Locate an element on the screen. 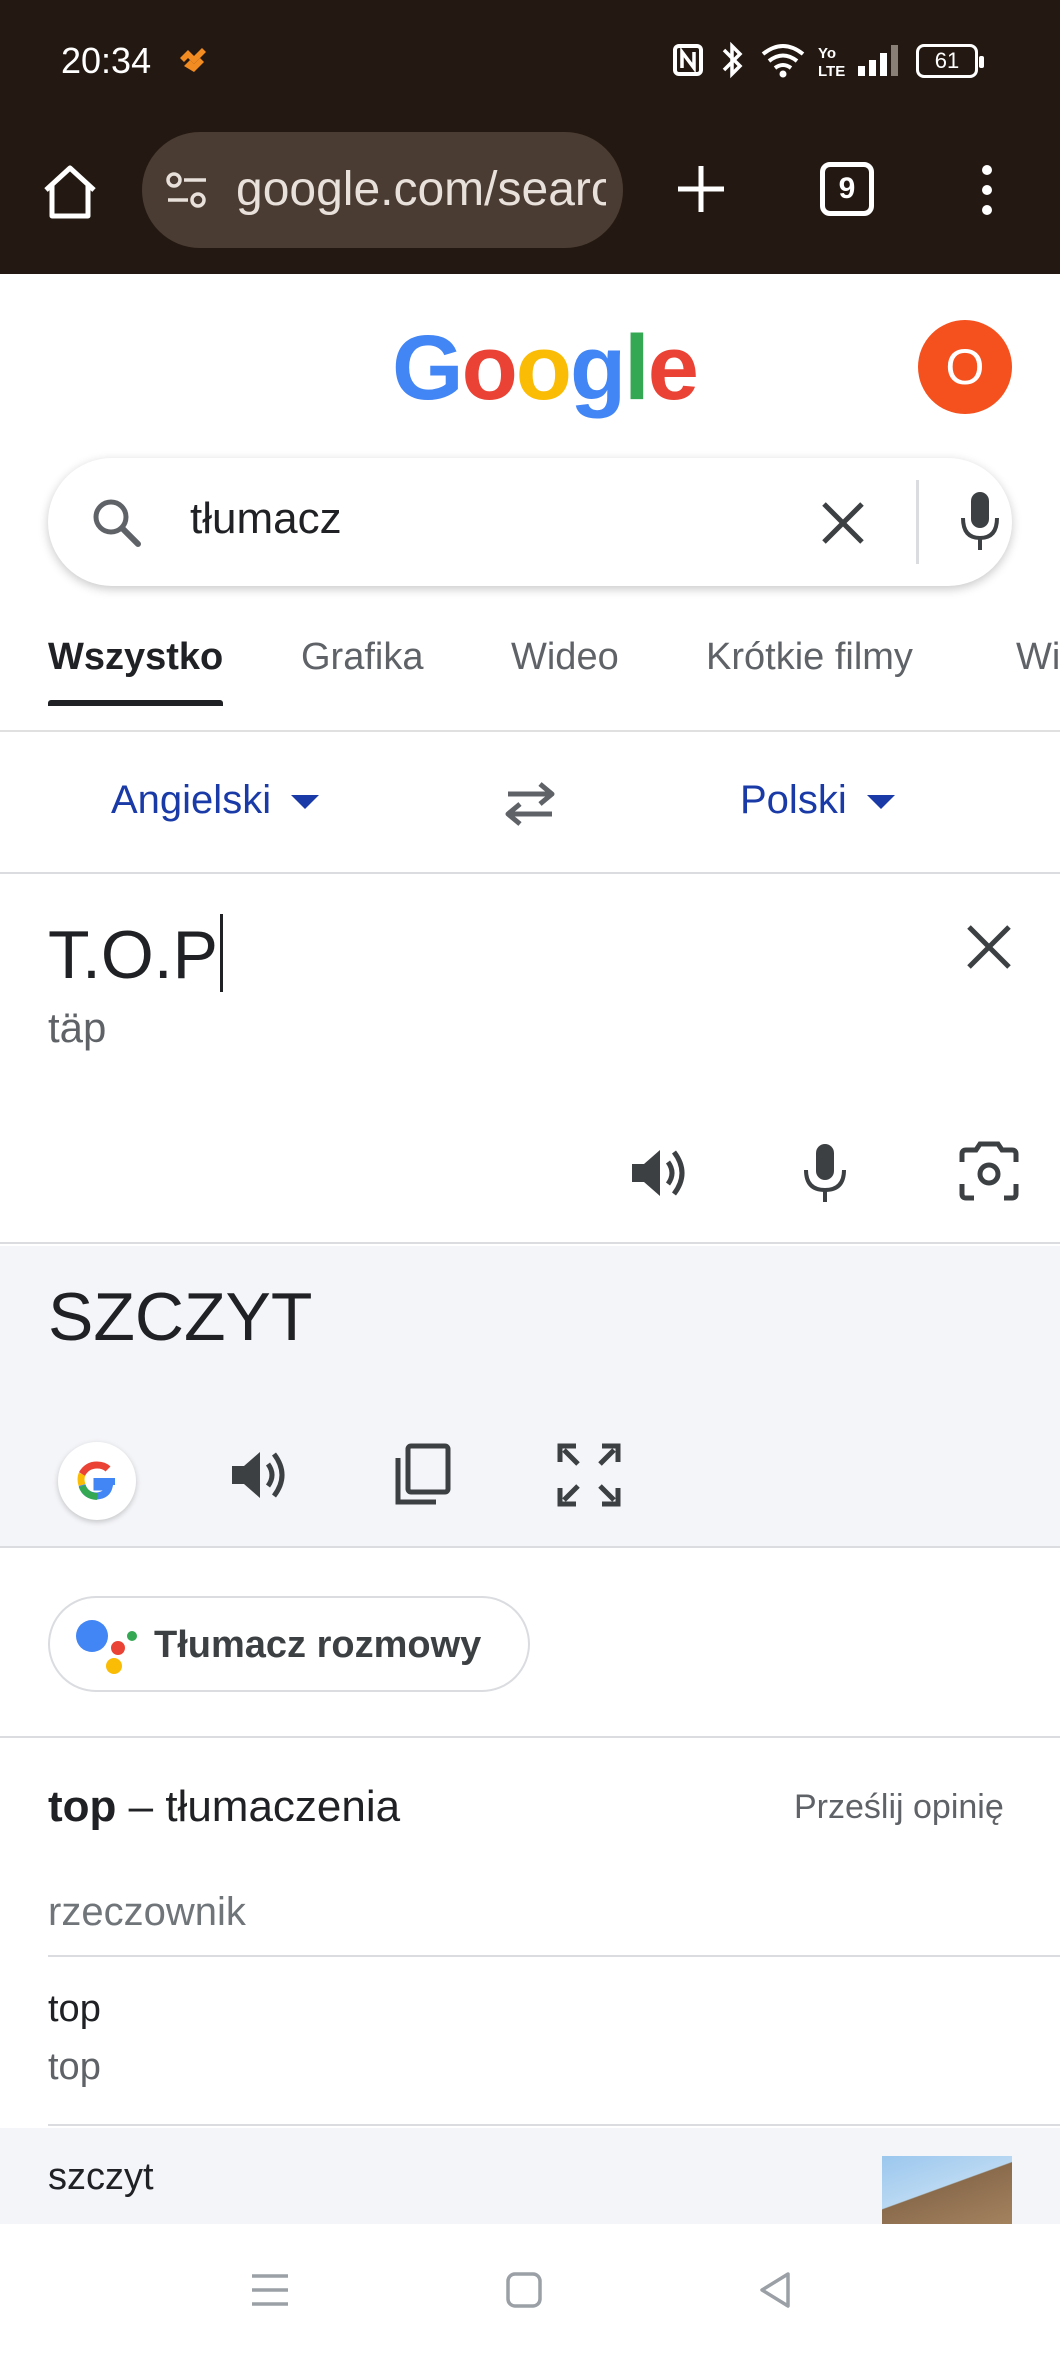 The width and height of the screenshot is (1060, 2355). status-time: 20:34 is located at coordinates (106, 60).